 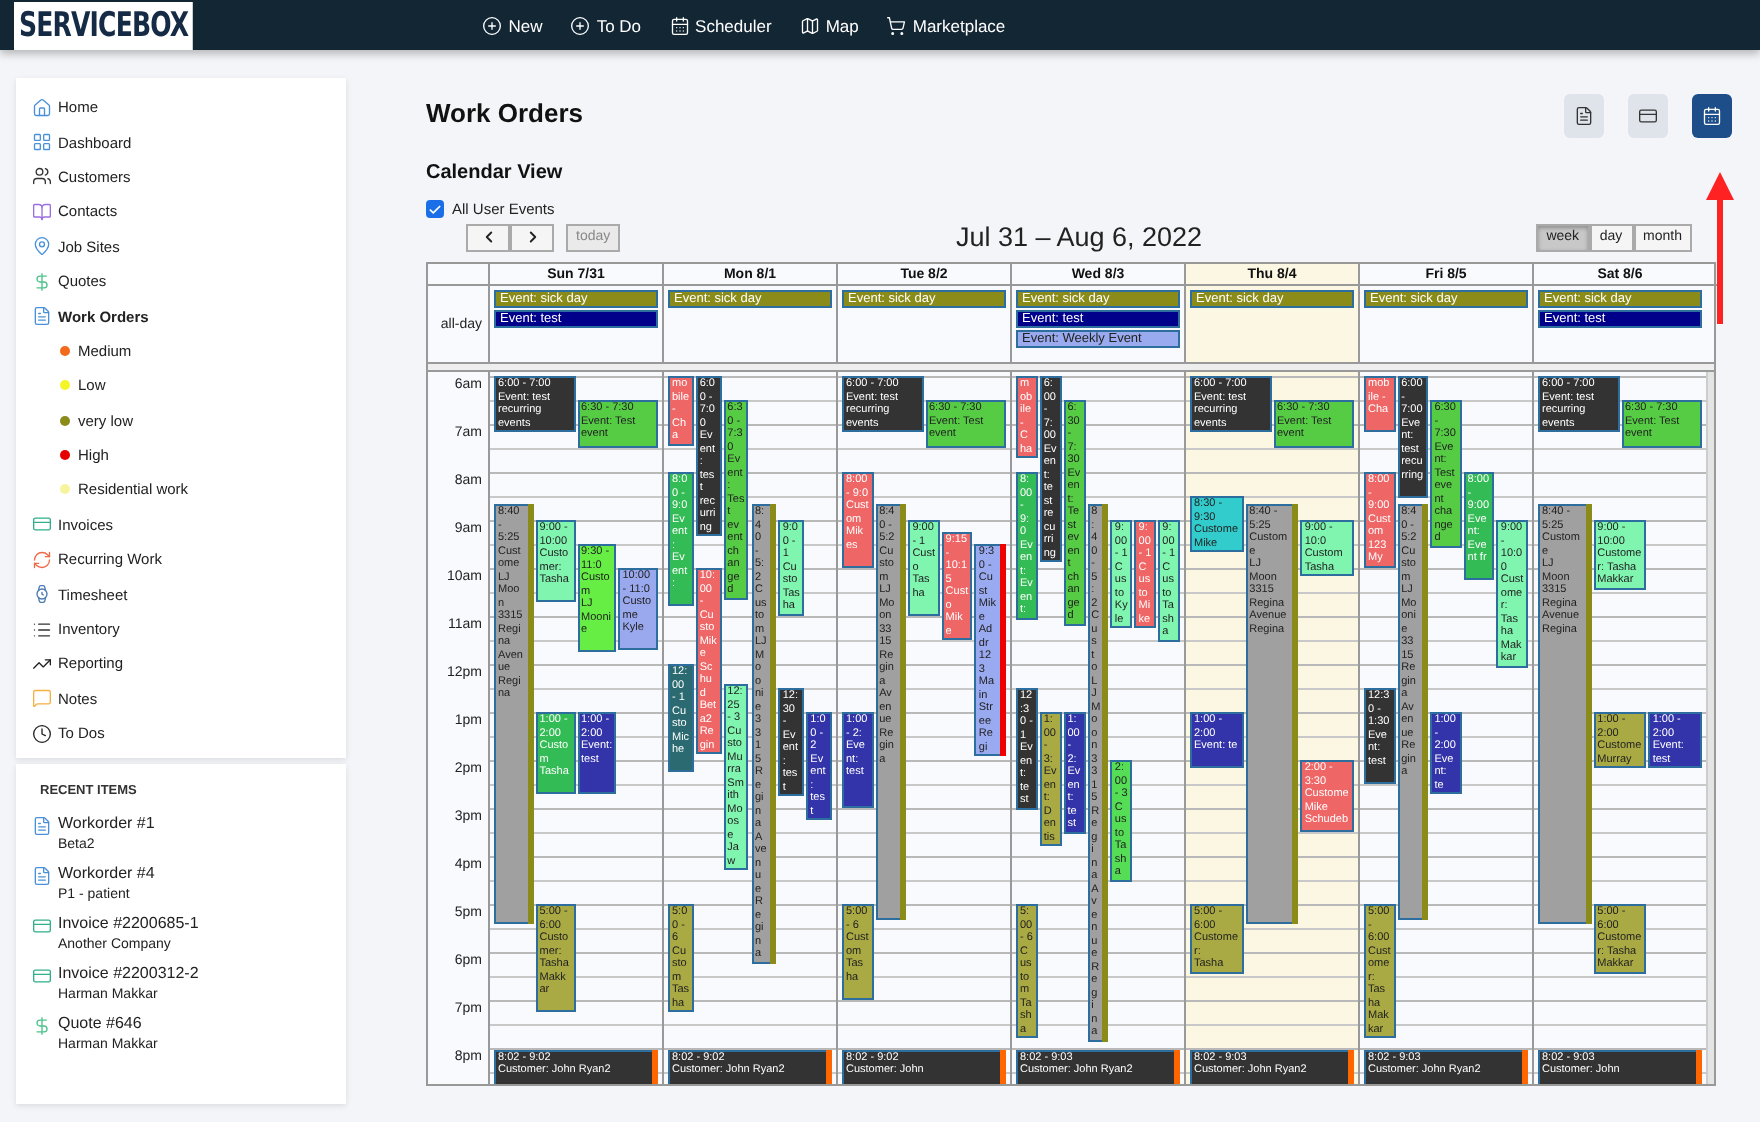 I want to click on date-range-title: Jul 31 – Aug 6, 2022, so click(x=1079, y=237).